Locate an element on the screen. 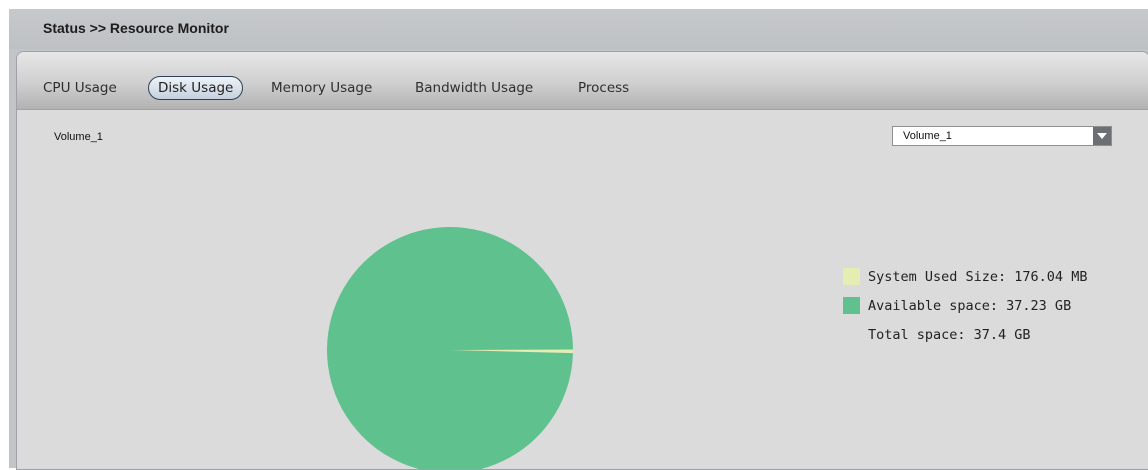 This screenshot has height=470, width=1148. legend-swatch-used is located at coordinates (851, 276).